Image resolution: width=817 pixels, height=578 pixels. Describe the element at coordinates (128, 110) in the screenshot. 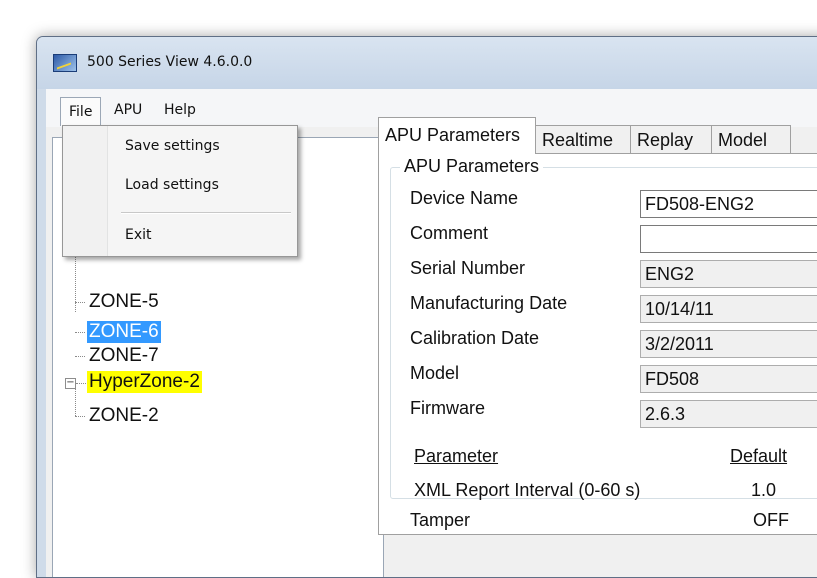

I see `menu-apu: APU` at that location.